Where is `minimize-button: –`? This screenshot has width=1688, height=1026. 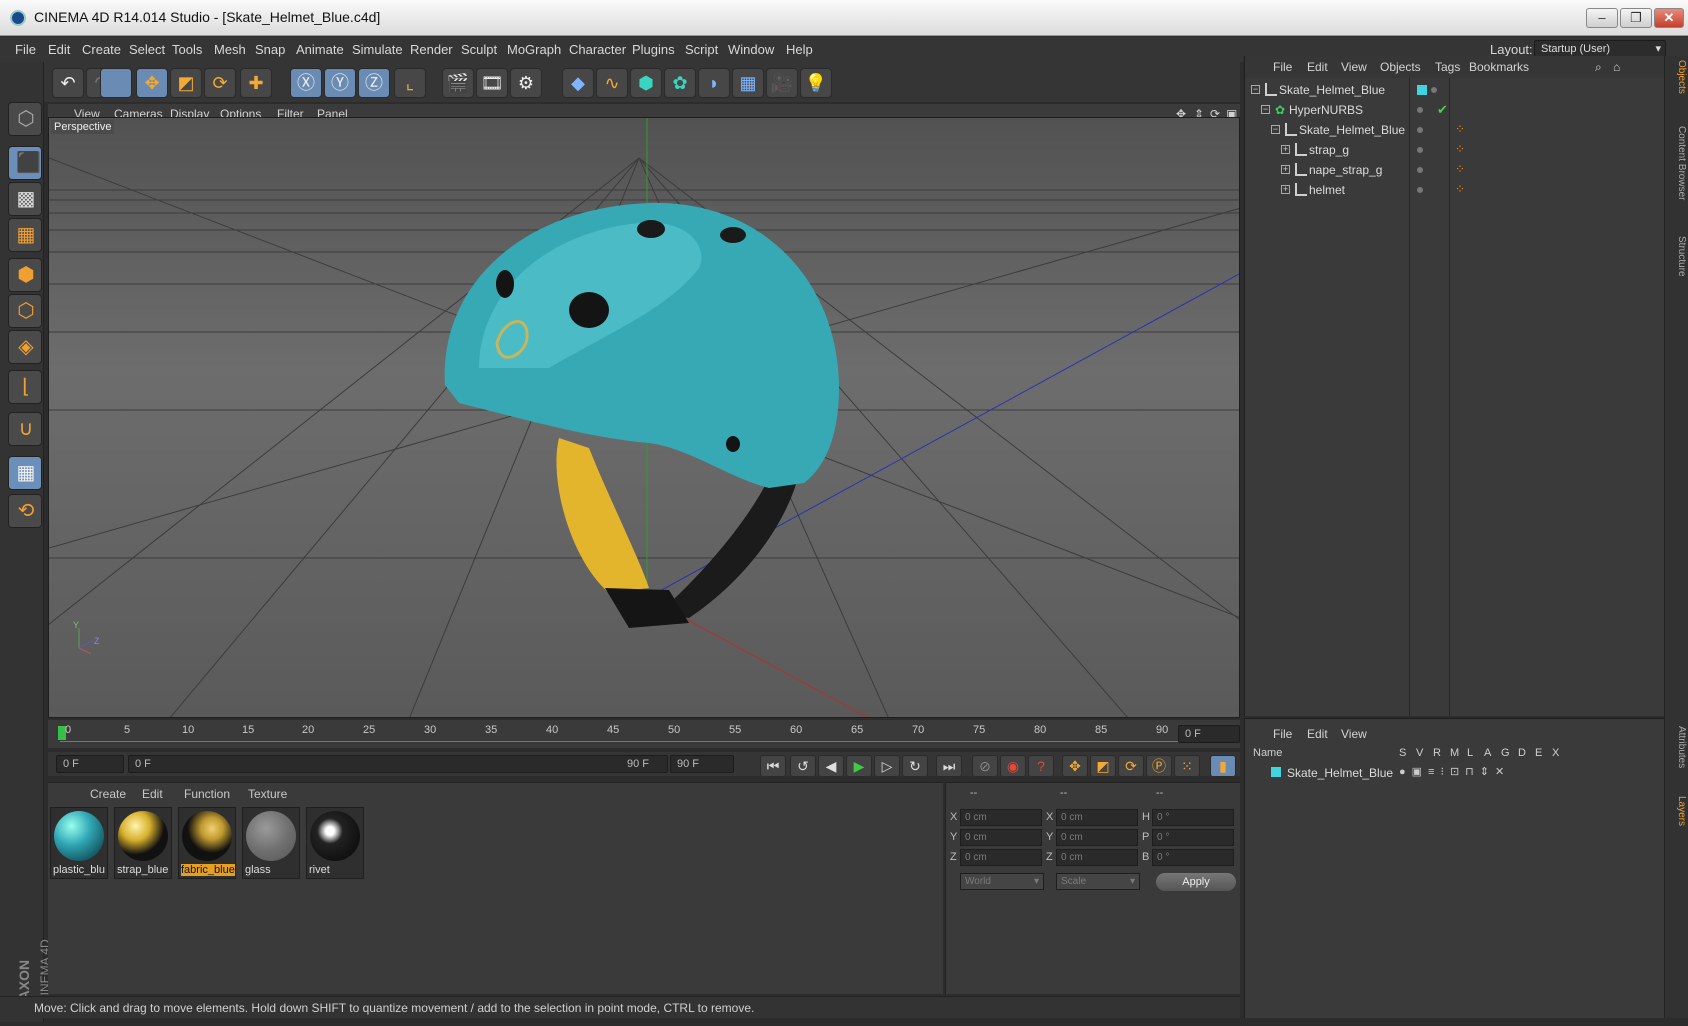 minimize-button: – is located at coordinates (1602, 18).